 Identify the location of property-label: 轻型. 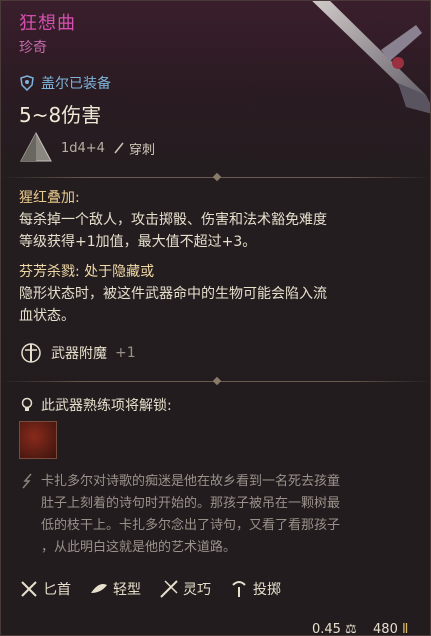
(127, 590).